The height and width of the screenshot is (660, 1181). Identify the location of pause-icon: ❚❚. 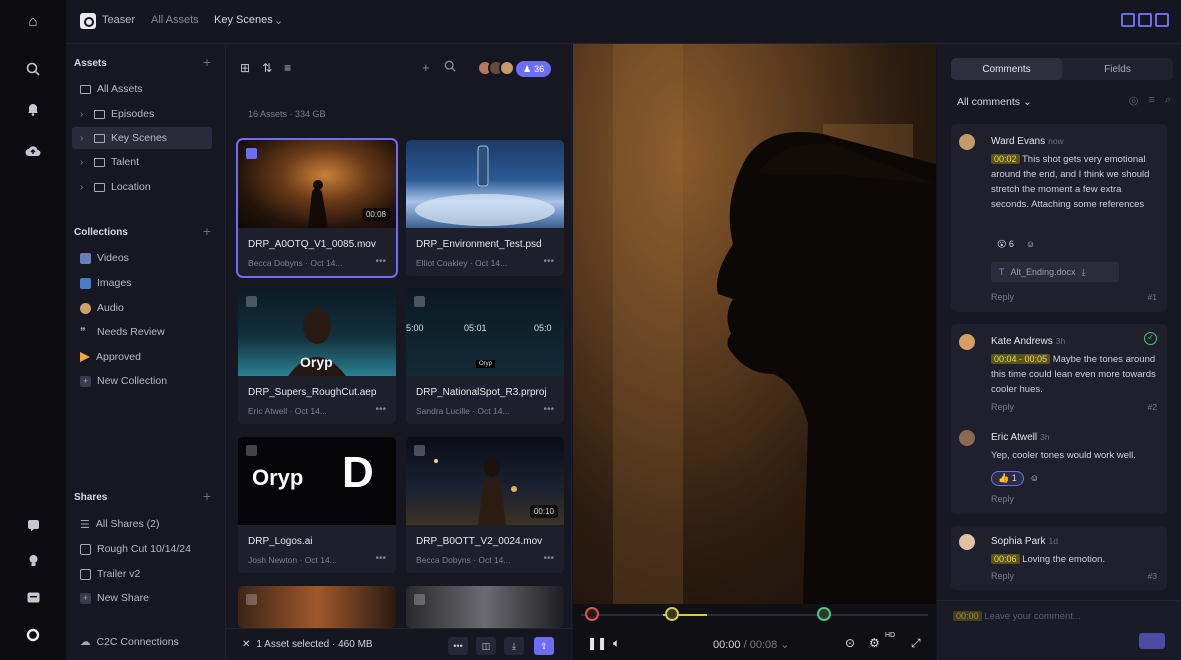
(597, 643).